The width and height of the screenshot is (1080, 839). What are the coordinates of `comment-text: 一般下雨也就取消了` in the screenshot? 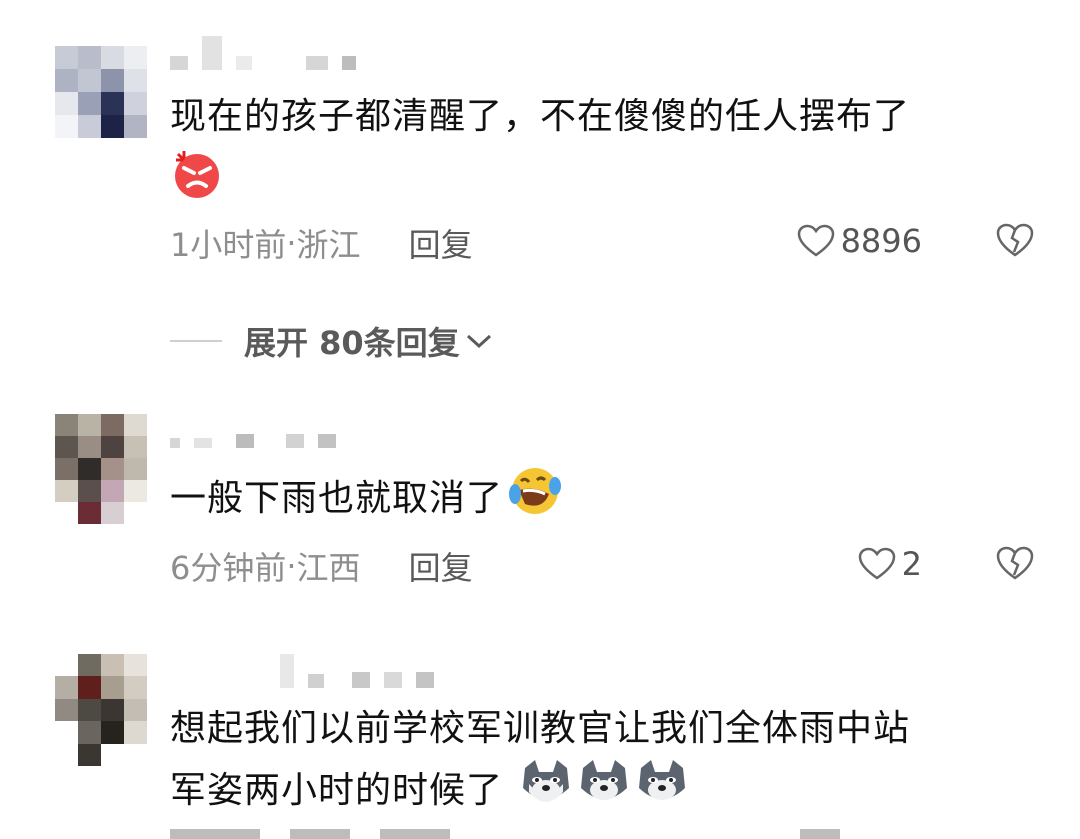 It's located at (610, 500).